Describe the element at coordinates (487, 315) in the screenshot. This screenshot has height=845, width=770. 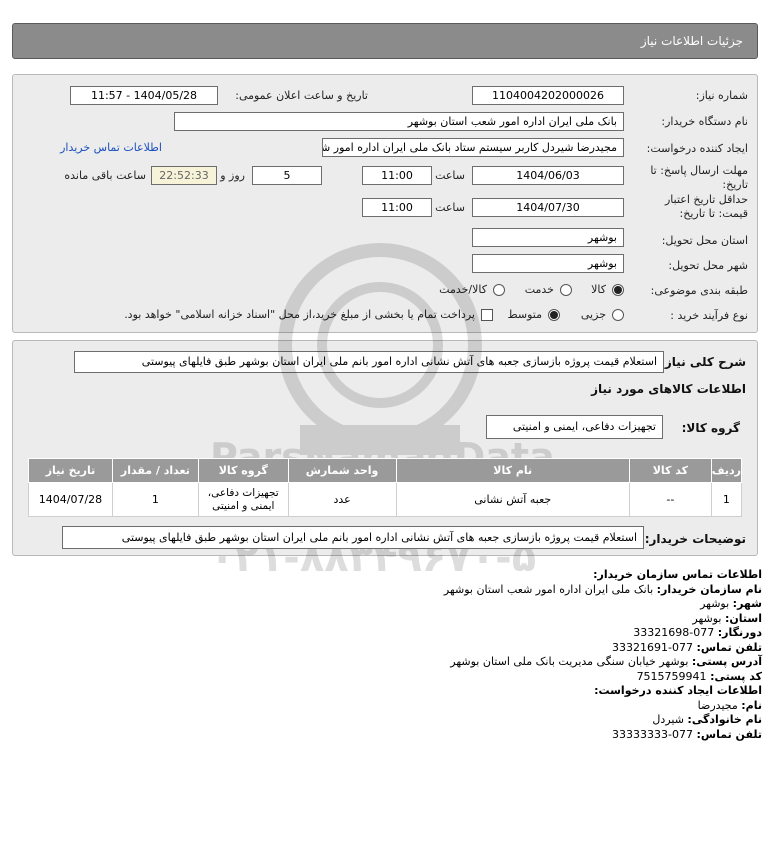
I see `treasury-payment-checkbox` at that location.